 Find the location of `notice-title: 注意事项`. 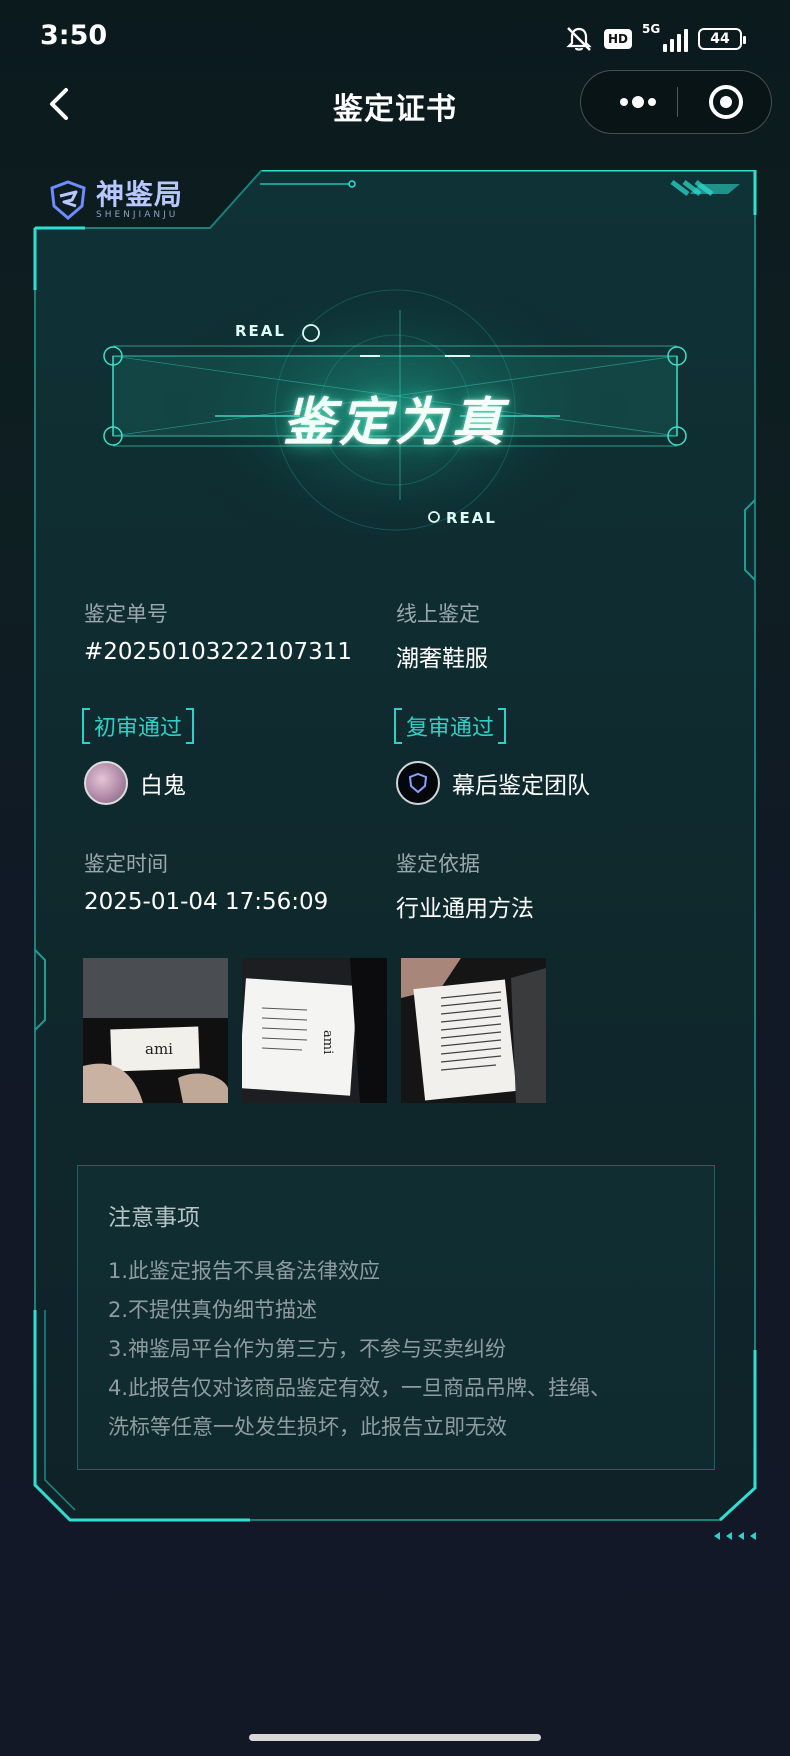

notice-title: 注意事项 is located at coordinates (154, 1218).